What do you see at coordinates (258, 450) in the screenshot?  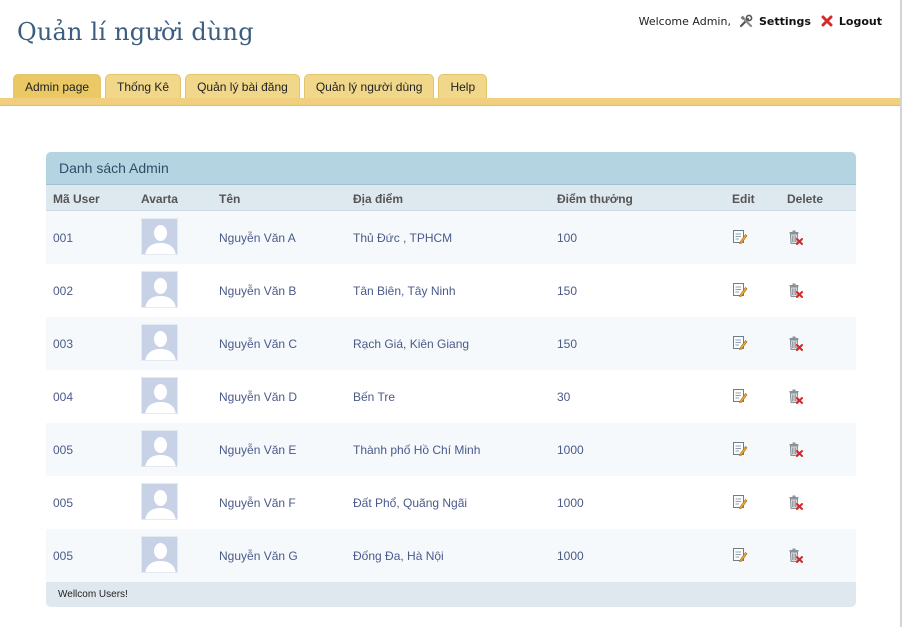 I see `user-name: Nguyễn Văn E` at bounding box center [258, 450].